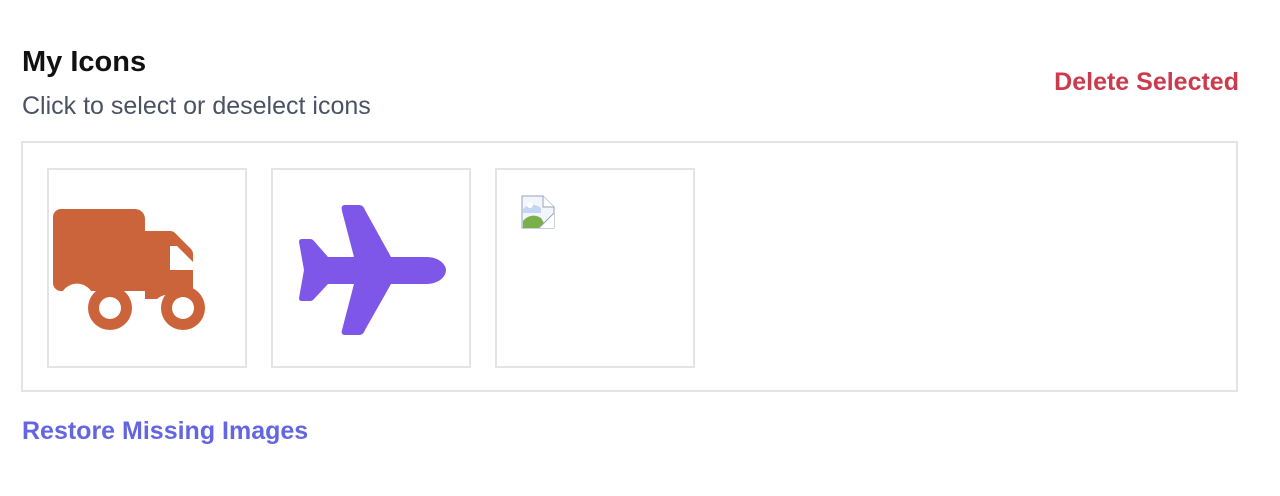  I want to click on restore-missing-images-link: Restore Missing Images, so click(165, 431).